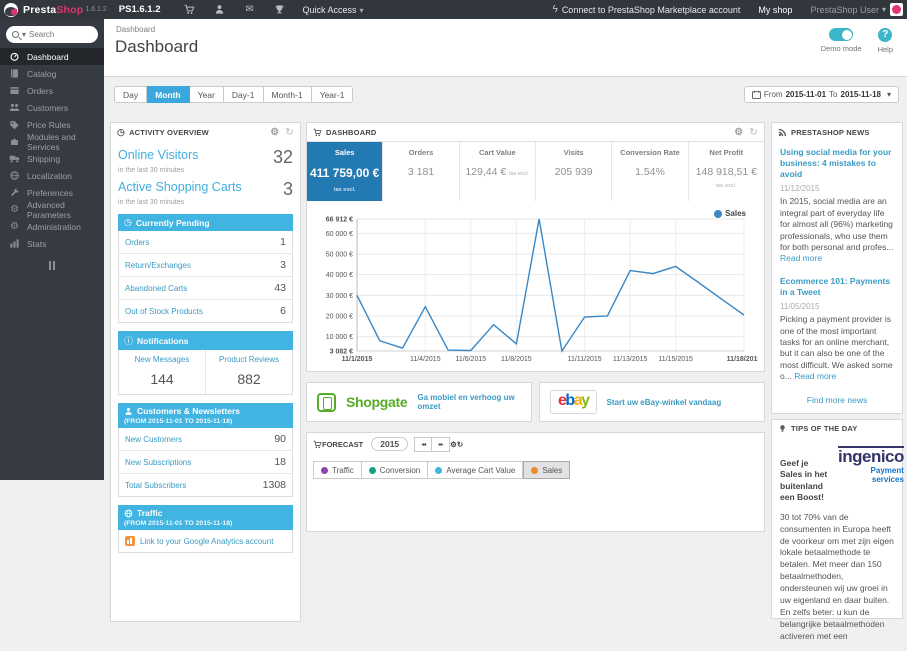 The width and height of the screenshot is (907, 651). I want to click on legend-traffic-button: Traffic, so click(337, 470).